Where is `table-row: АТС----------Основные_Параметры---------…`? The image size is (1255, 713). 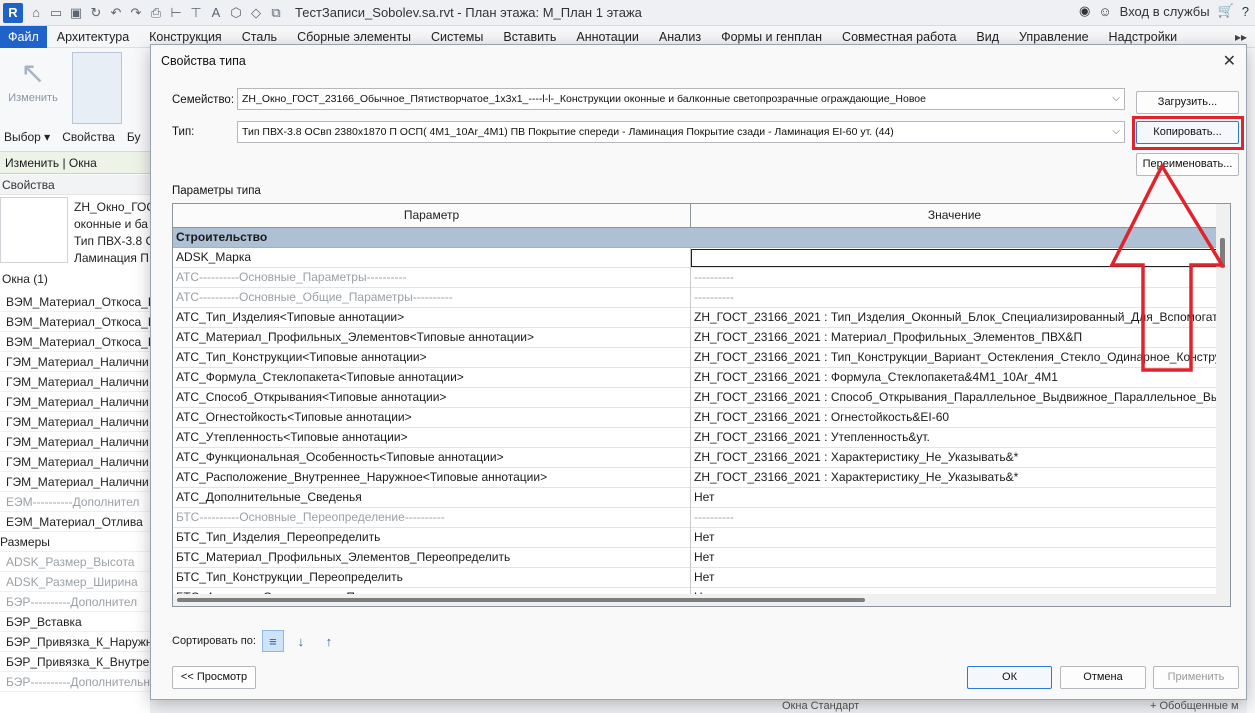
table-row: АТС----------Основные_Параметры---------… is located at coordinates (695, 278).